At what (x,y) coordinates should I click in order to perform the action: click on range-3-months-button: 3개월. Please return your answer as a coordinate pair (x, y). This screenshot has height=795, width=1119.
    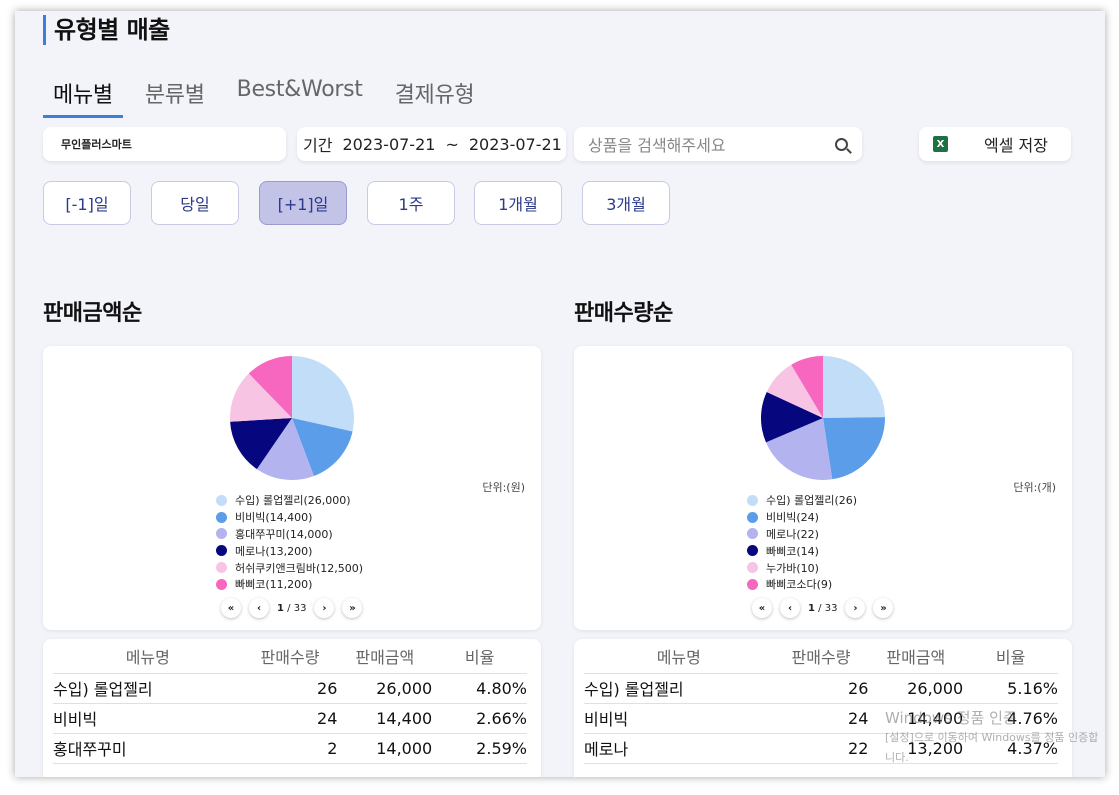
    Looking at the image, I should click on (626, 203).